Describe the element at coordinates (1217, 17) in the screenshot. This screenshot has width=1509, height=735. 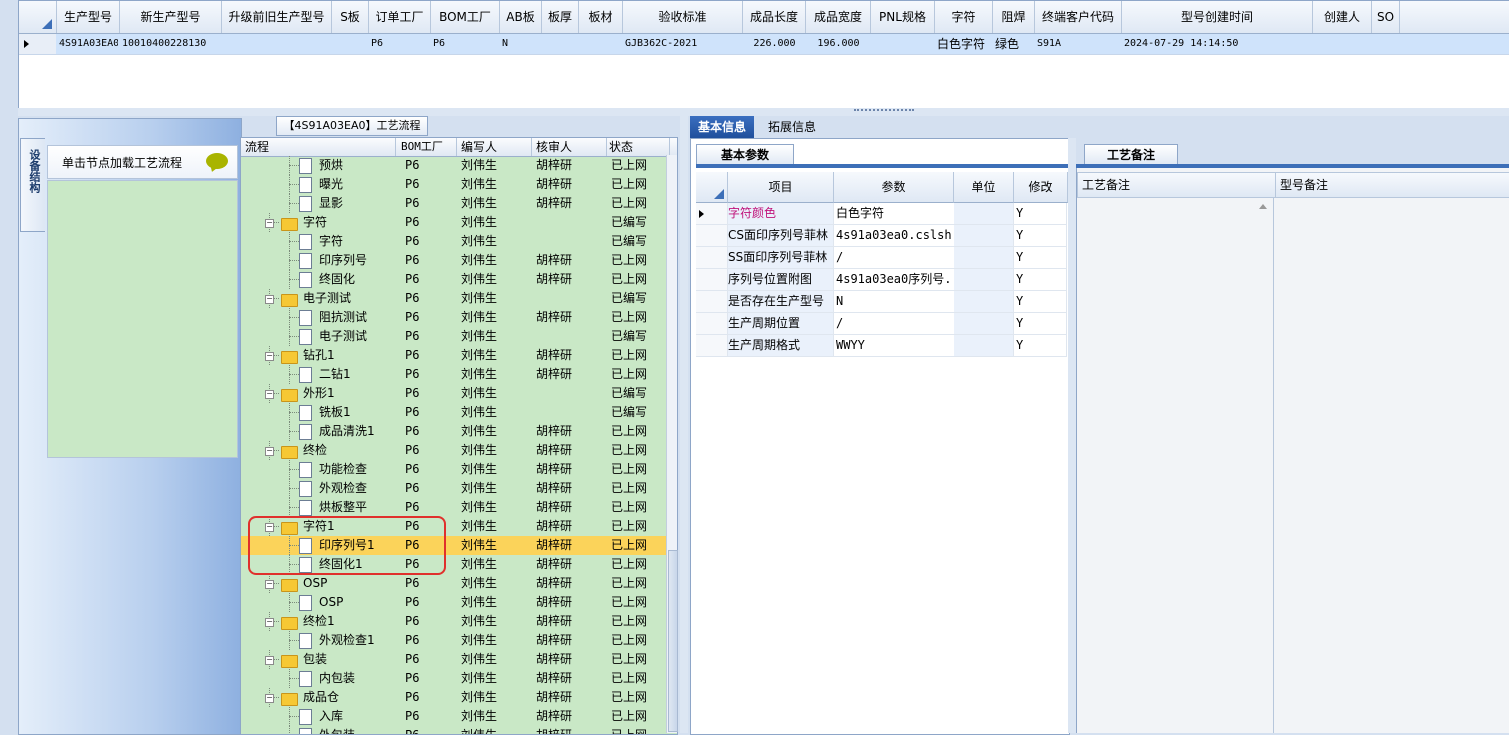
I see `column-header: 型号创建时间` at that location.